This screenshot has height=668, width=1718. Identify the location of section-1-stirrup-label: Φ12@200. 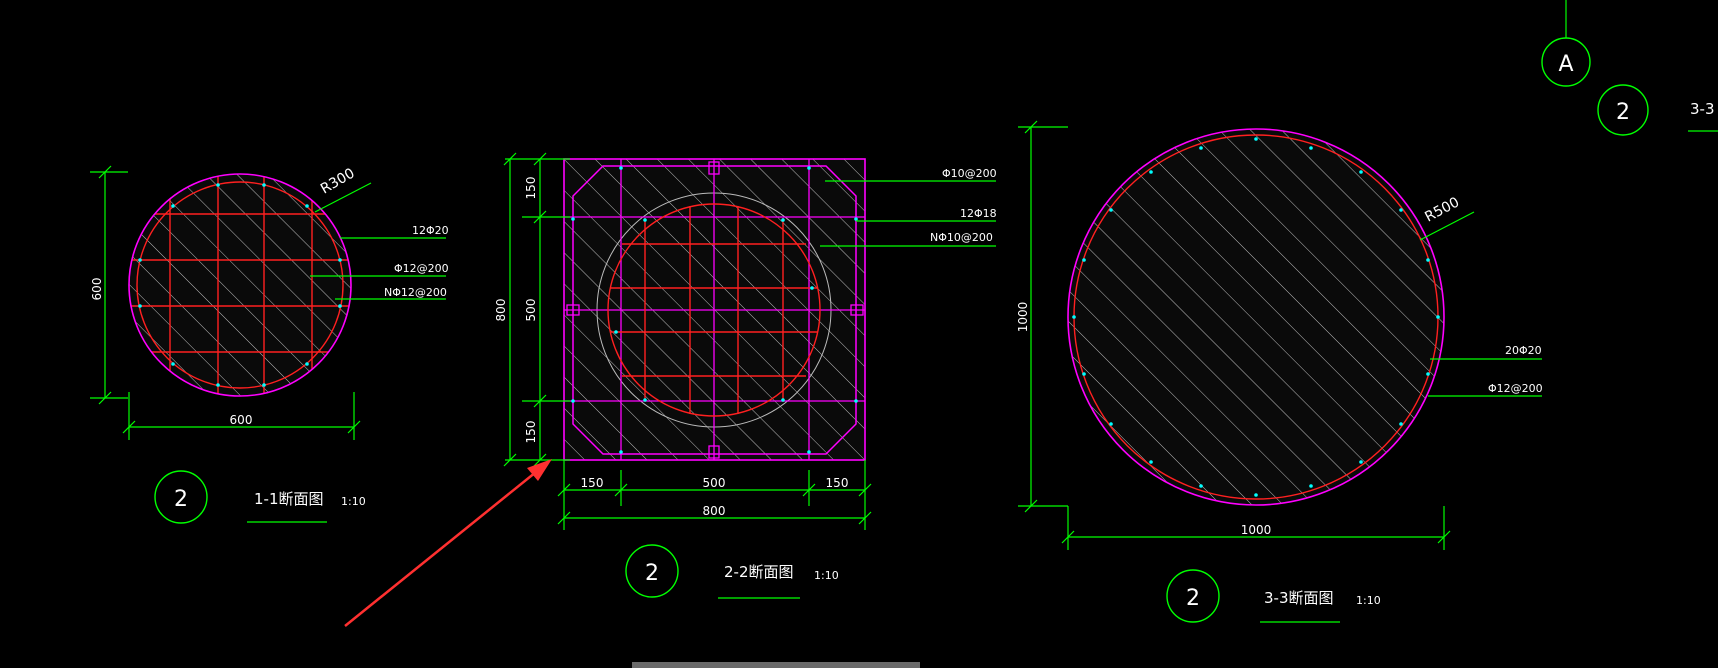
(421, 268).